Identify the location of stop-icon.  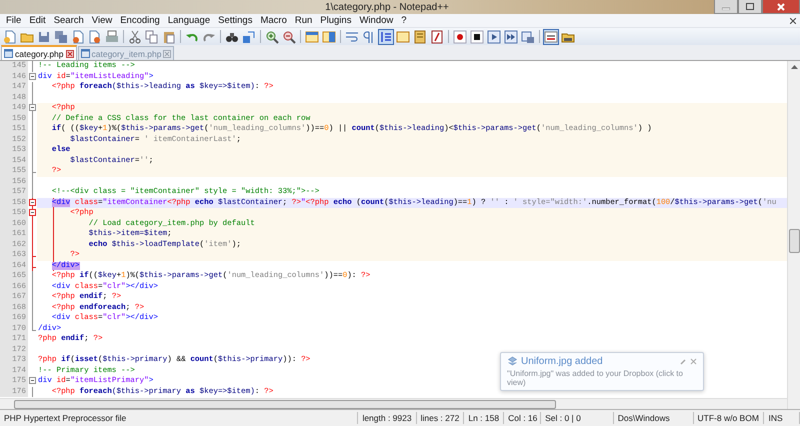
(477, 37).